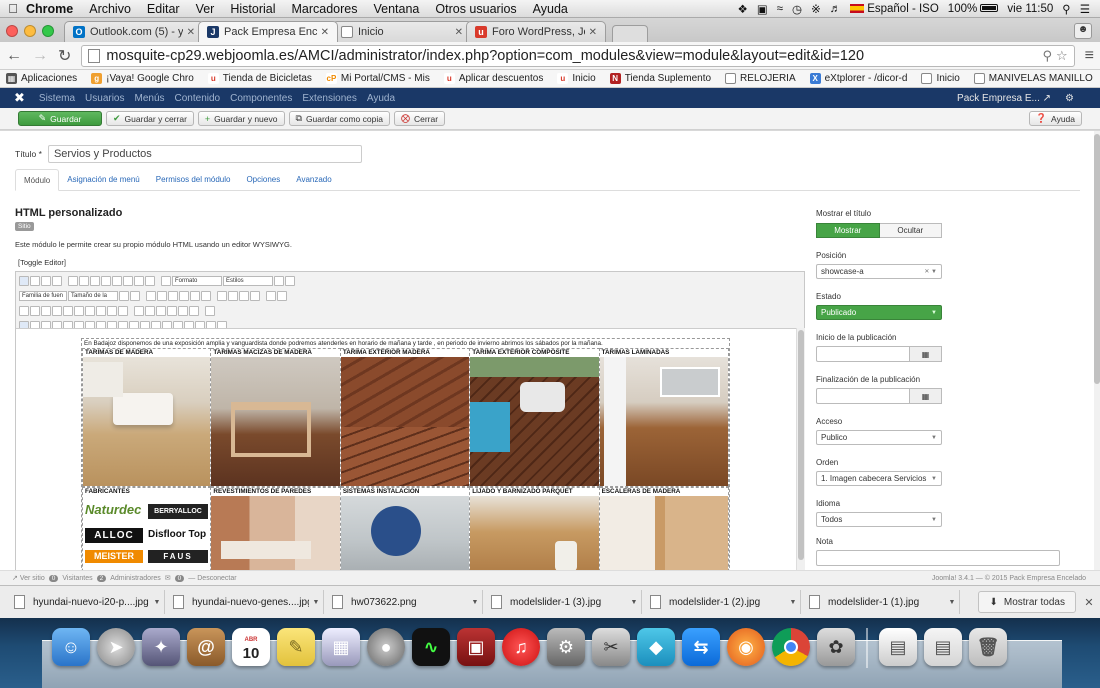 The image size is (1100, 688). I want to click on scissors-icon: ✂, so click(611, 647).